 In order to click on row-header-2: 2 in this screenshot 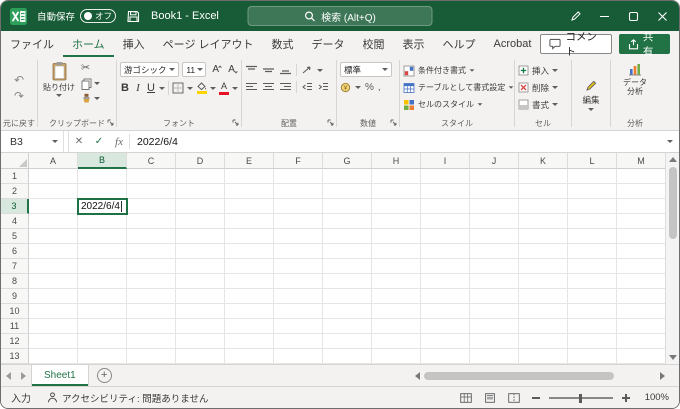, I will do `click(15, 191)`.